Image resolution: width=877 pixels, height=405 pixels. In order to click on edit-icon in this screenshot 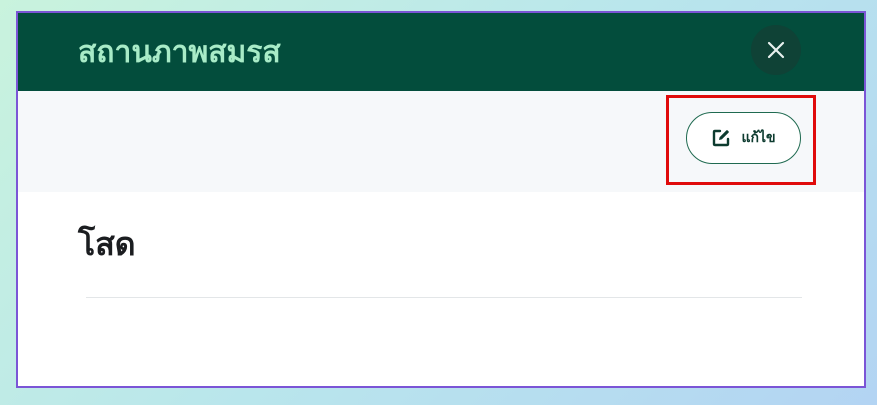, I will do `click(721, 138)`.